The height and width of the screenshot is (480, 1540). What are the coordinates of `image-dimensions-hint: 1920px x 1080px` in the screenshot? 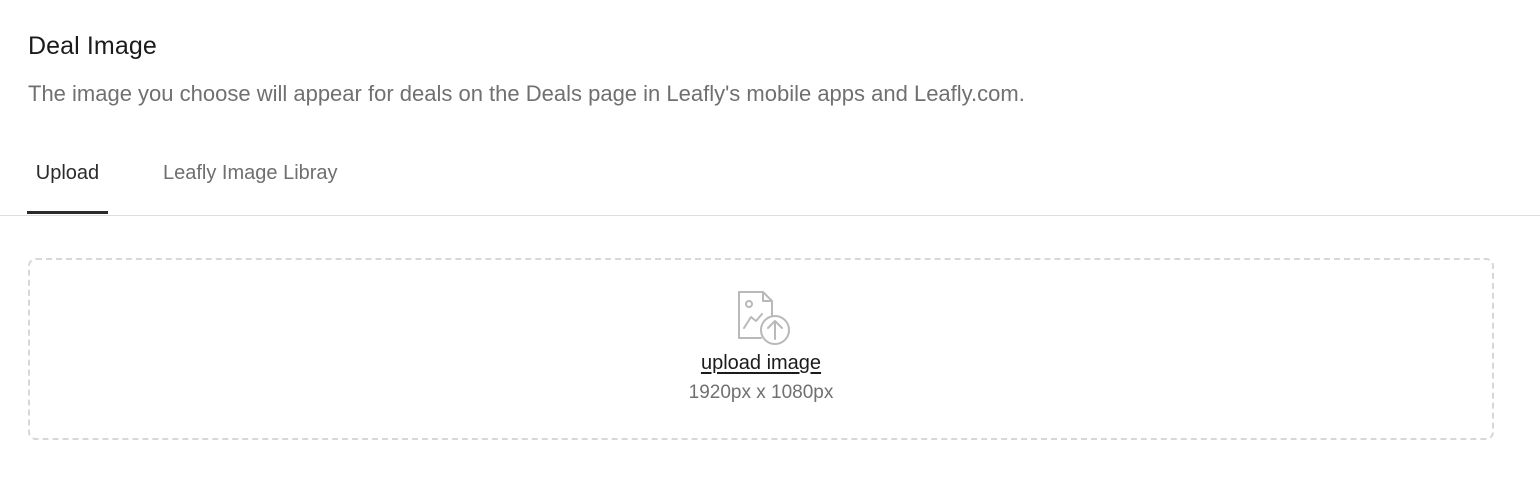 It's located at (761, 392).